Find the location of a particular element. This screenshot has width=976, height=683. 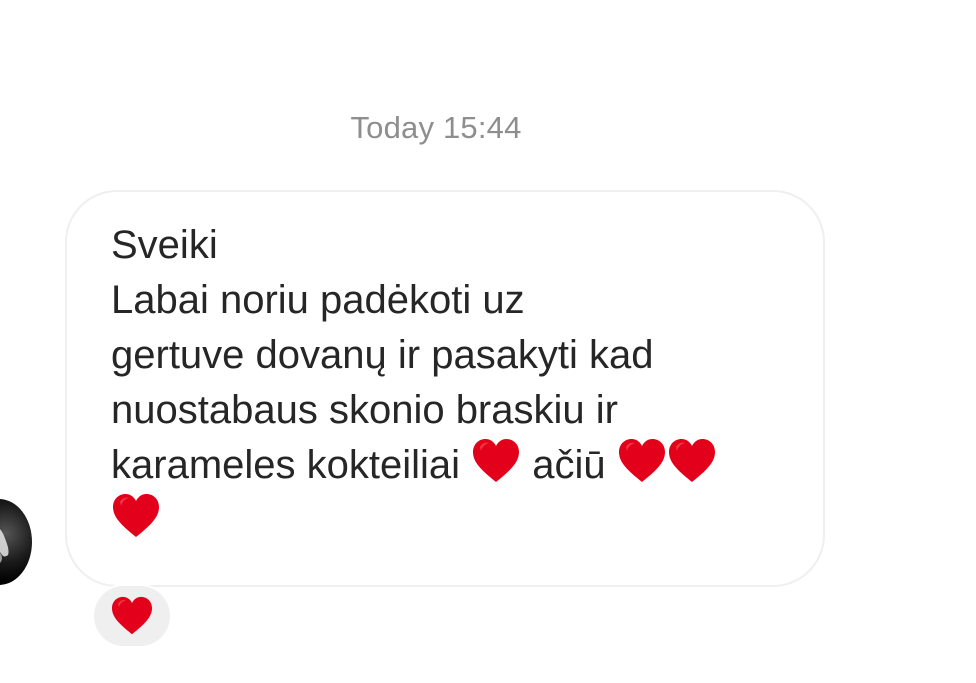

message-line-with-emoji: karameles kokteiliai ačiū is located at coordinates (452, 465).